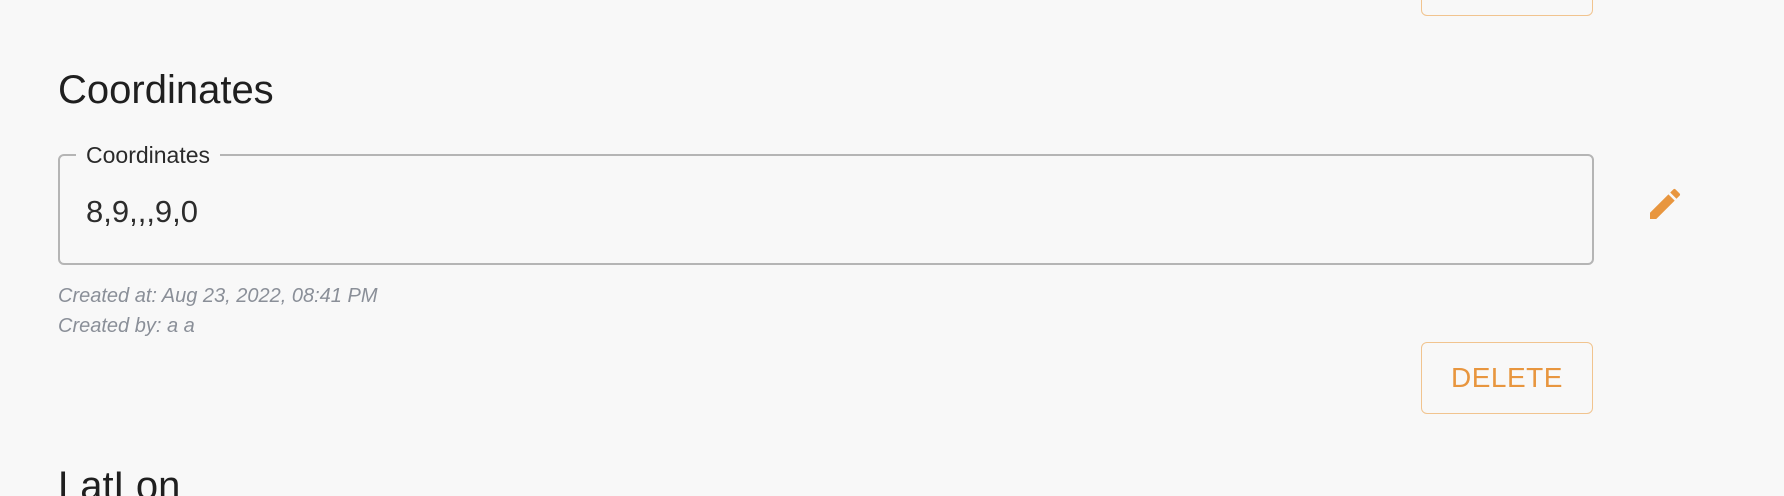 The image size is (1784, 496). What do you see at coordinates (166, 90) in the screenshot?
I see `section-heading: Coordinates` at bounding box center [166, 90].